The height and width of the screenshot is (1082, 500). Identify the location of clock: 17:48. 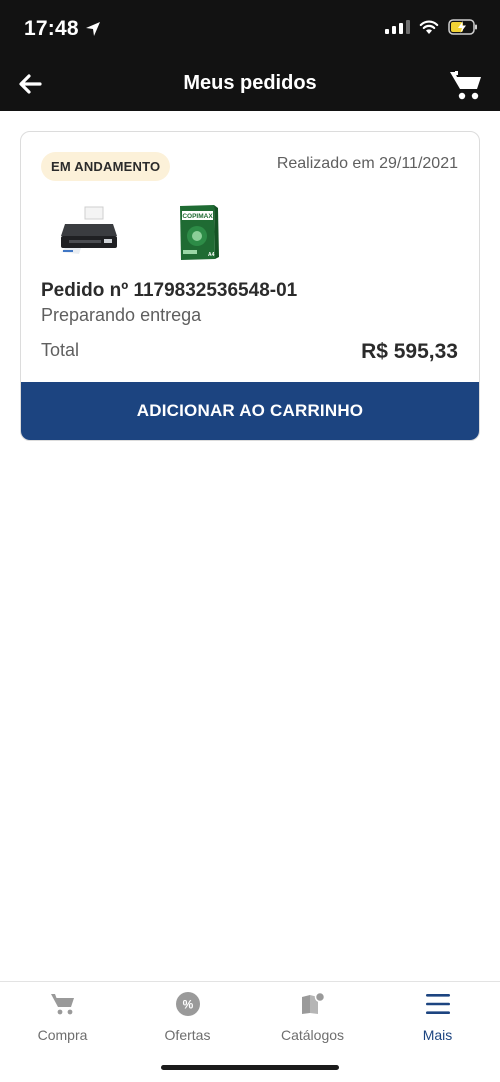
(51, 28).